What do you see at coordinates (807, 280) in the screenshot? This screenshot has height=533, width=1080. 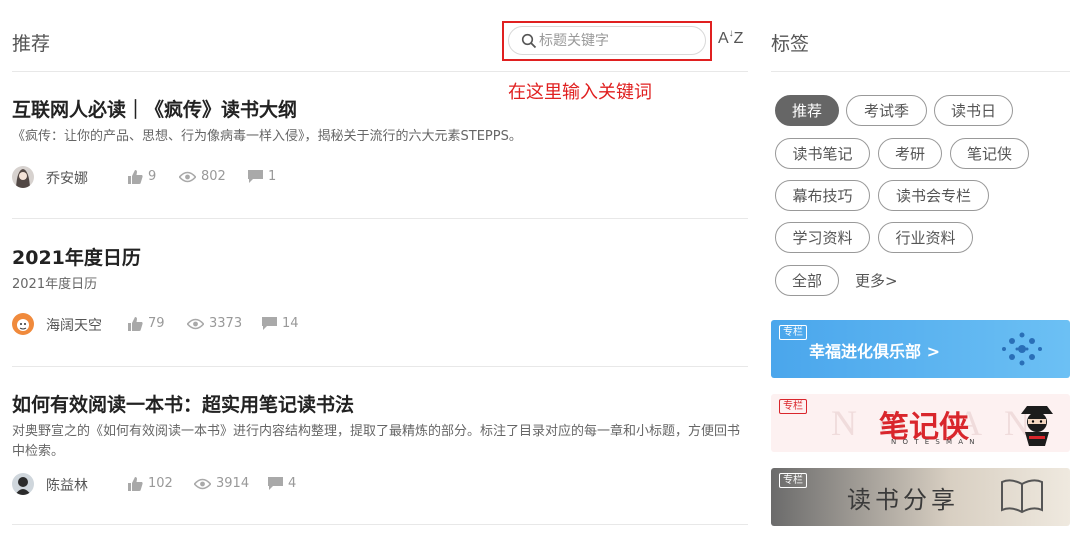 I see `tag-all: 全部` at bounding box center [807, 280].